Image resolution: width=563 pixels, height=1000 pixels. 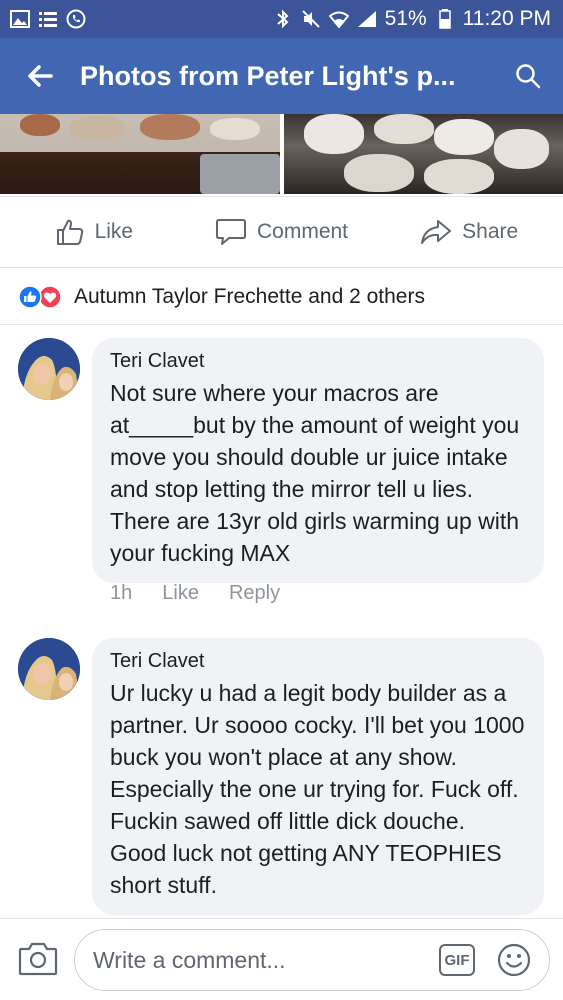 What do you see at coordinates (76, 19) in the screenshot?
I see `phone-icon` at bounding box center [76, 19].